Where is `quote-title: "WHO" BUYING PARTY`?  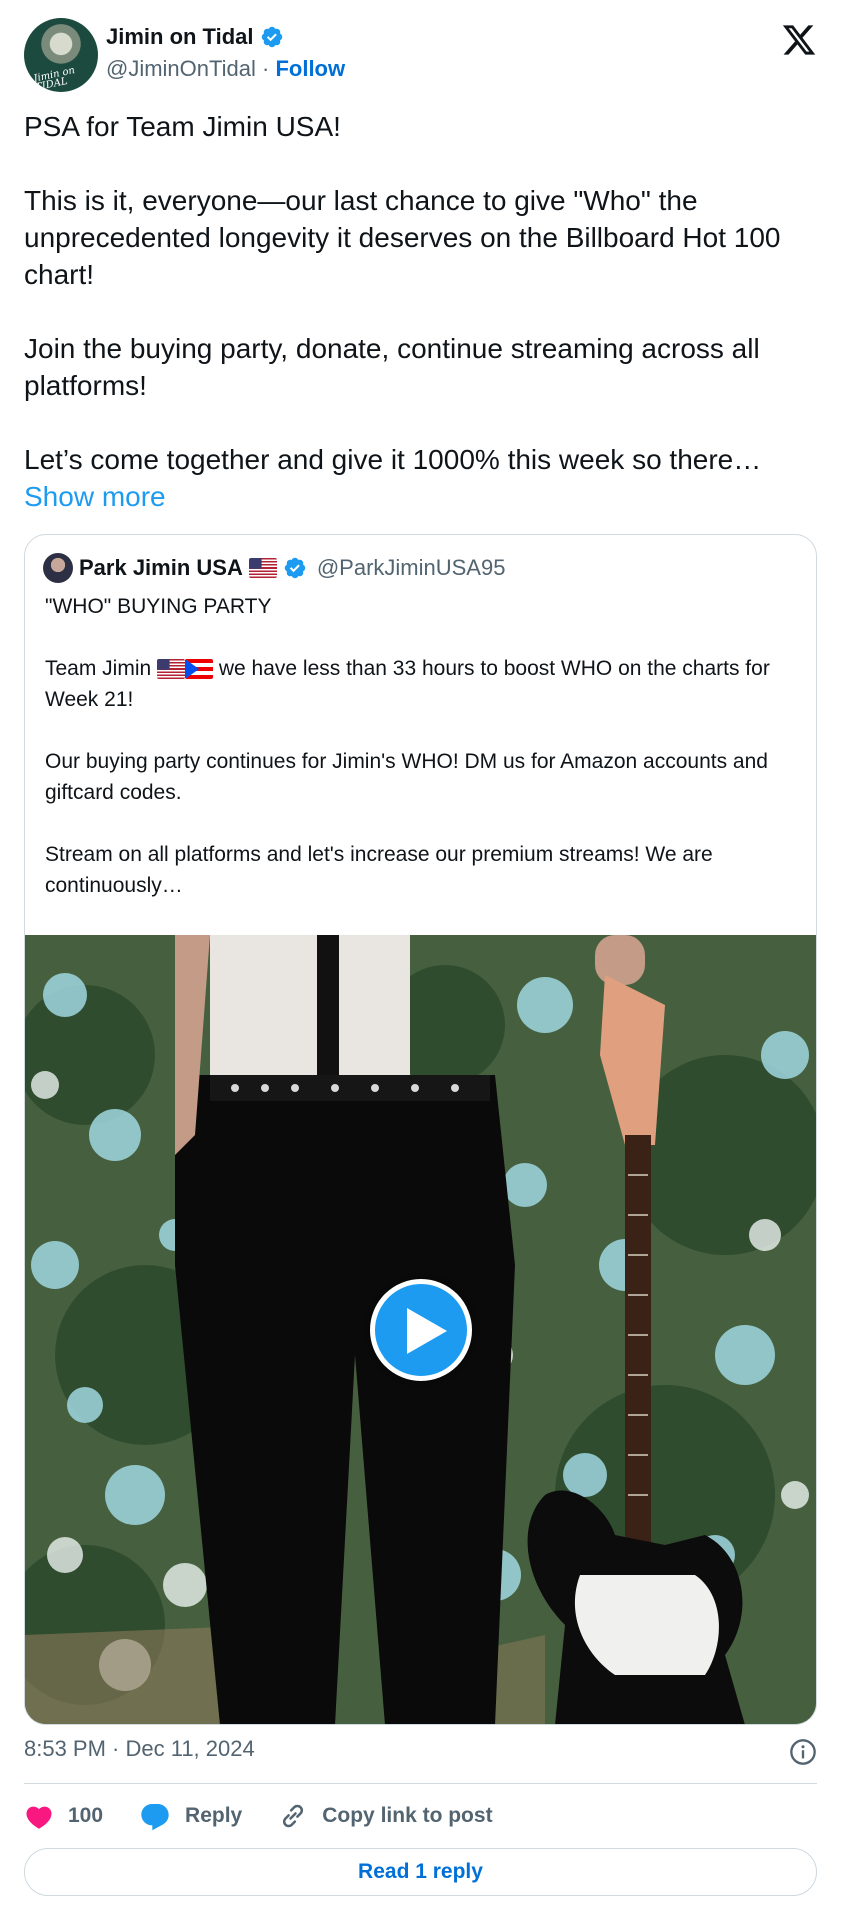 quote-title: "WHO" BUYING PARTY is located at coordinates (158, 606).